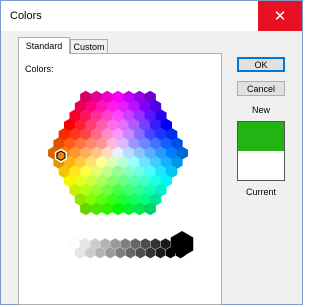  I want to click on tab-custom: Custom, so click(89, 46).